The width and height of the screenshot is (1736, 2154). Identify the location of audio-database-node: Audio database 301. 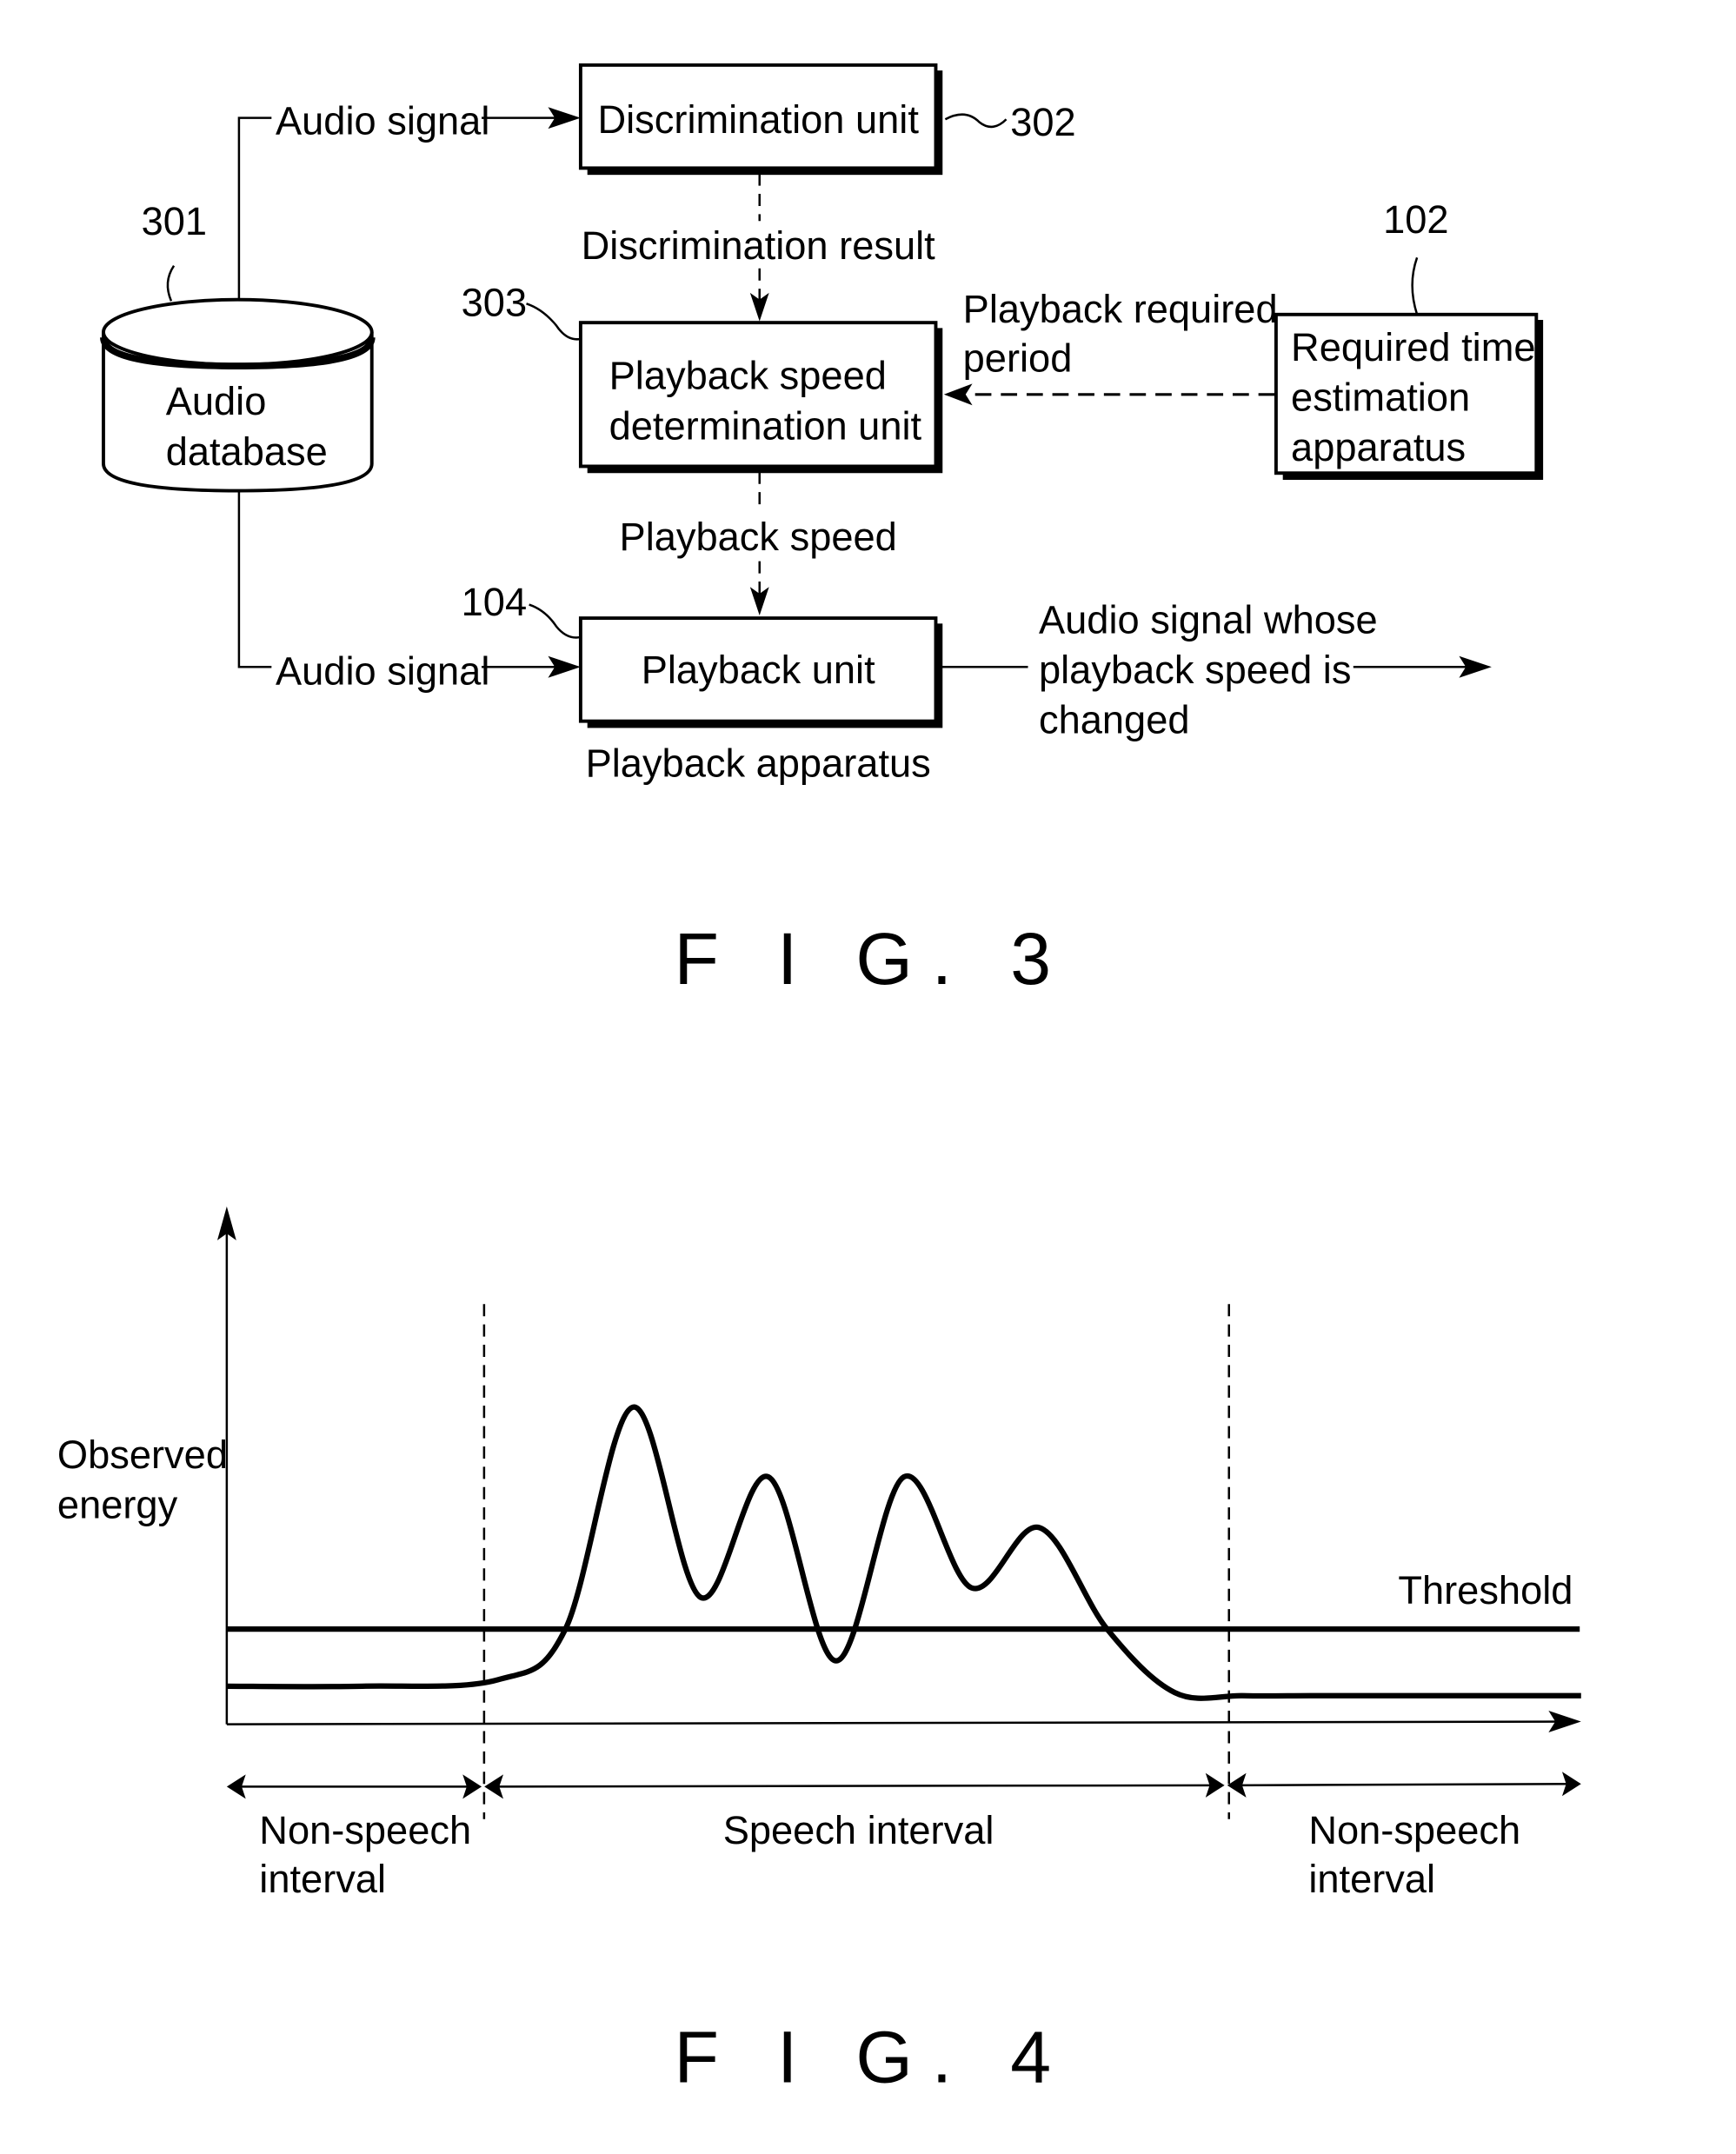
(238, 346).